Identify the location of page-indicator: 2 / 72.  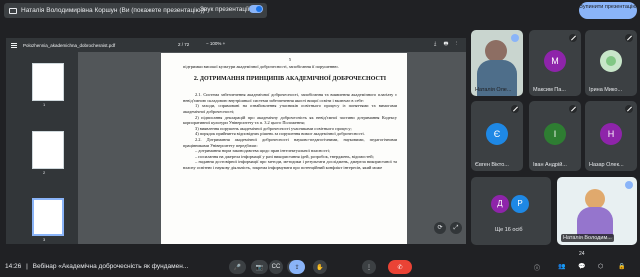
(183, 44).